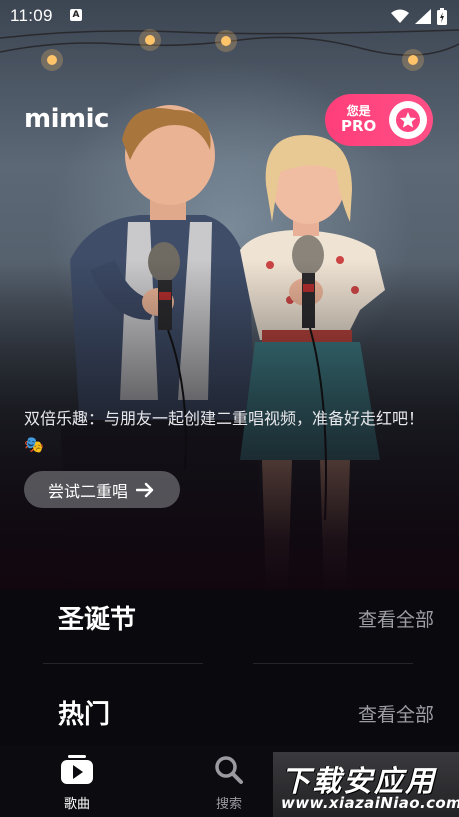 Image resolution: width=459 pixels, height=817 pixels. What do you see at coordinates (442, 16) in the screenshot?
I see `battery-icon` at bounding box center [442, 16].